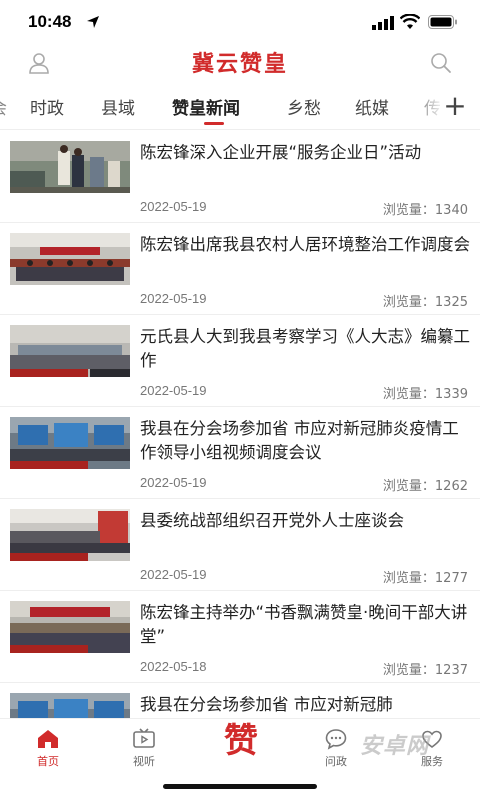  Describe the element at coordinates (173, 666) in the screenshot. I see `article-date: 2022-05-18` at that location.